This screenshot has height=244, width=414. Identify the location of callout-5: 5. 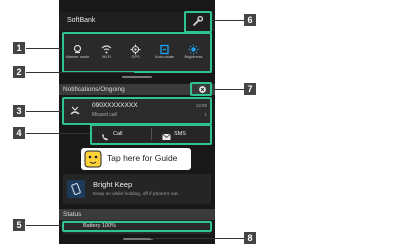
(19, 225).